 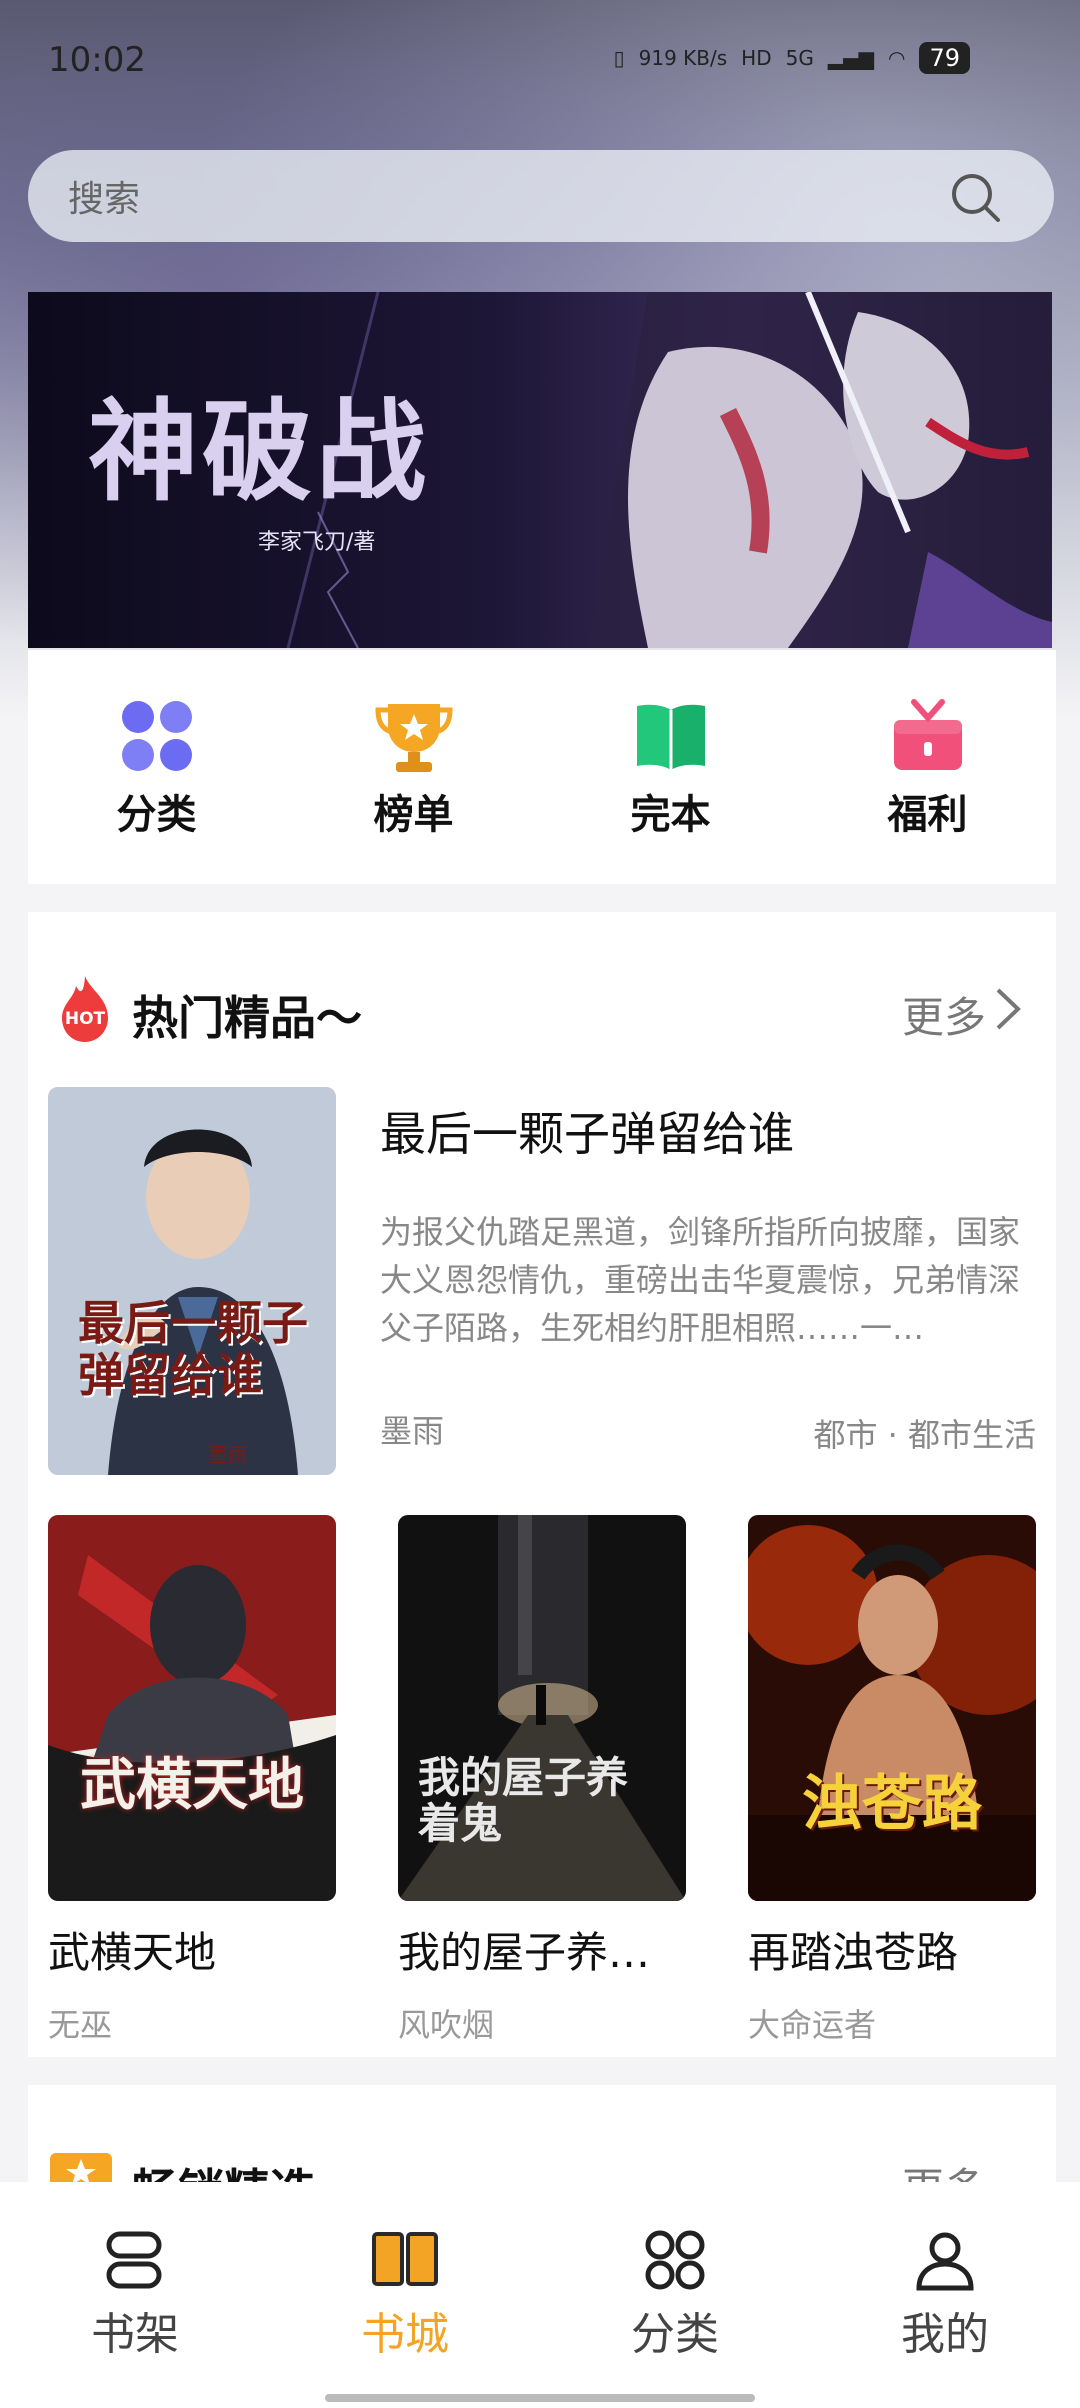 What do you see at coordinates (228, 1455) in the screenshot?
I see `cover-author-text: 墨雨` at bounding box center [228, 1455].